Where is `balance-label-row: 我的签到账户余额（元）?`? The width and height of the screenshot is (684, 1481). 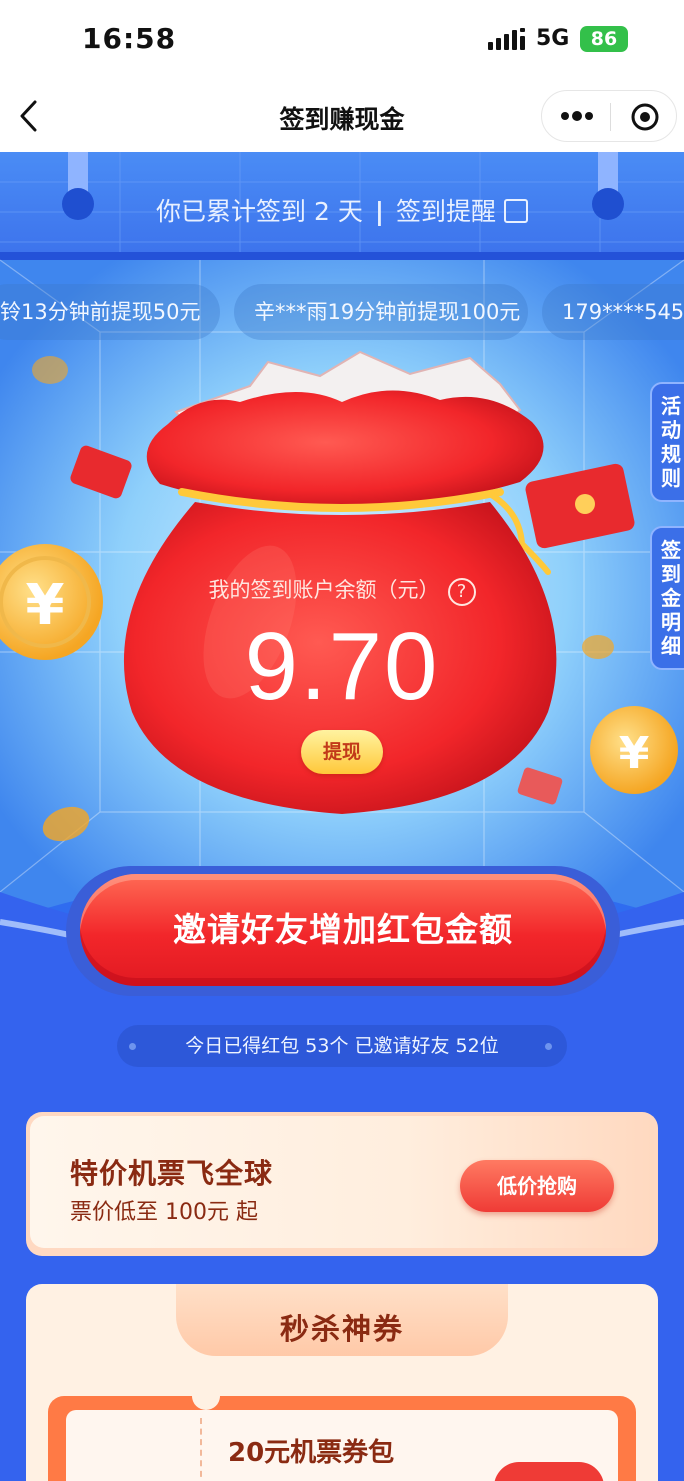 balance-label-row: 我的签到账户余额（元）? is located at coordinates (342, 590).